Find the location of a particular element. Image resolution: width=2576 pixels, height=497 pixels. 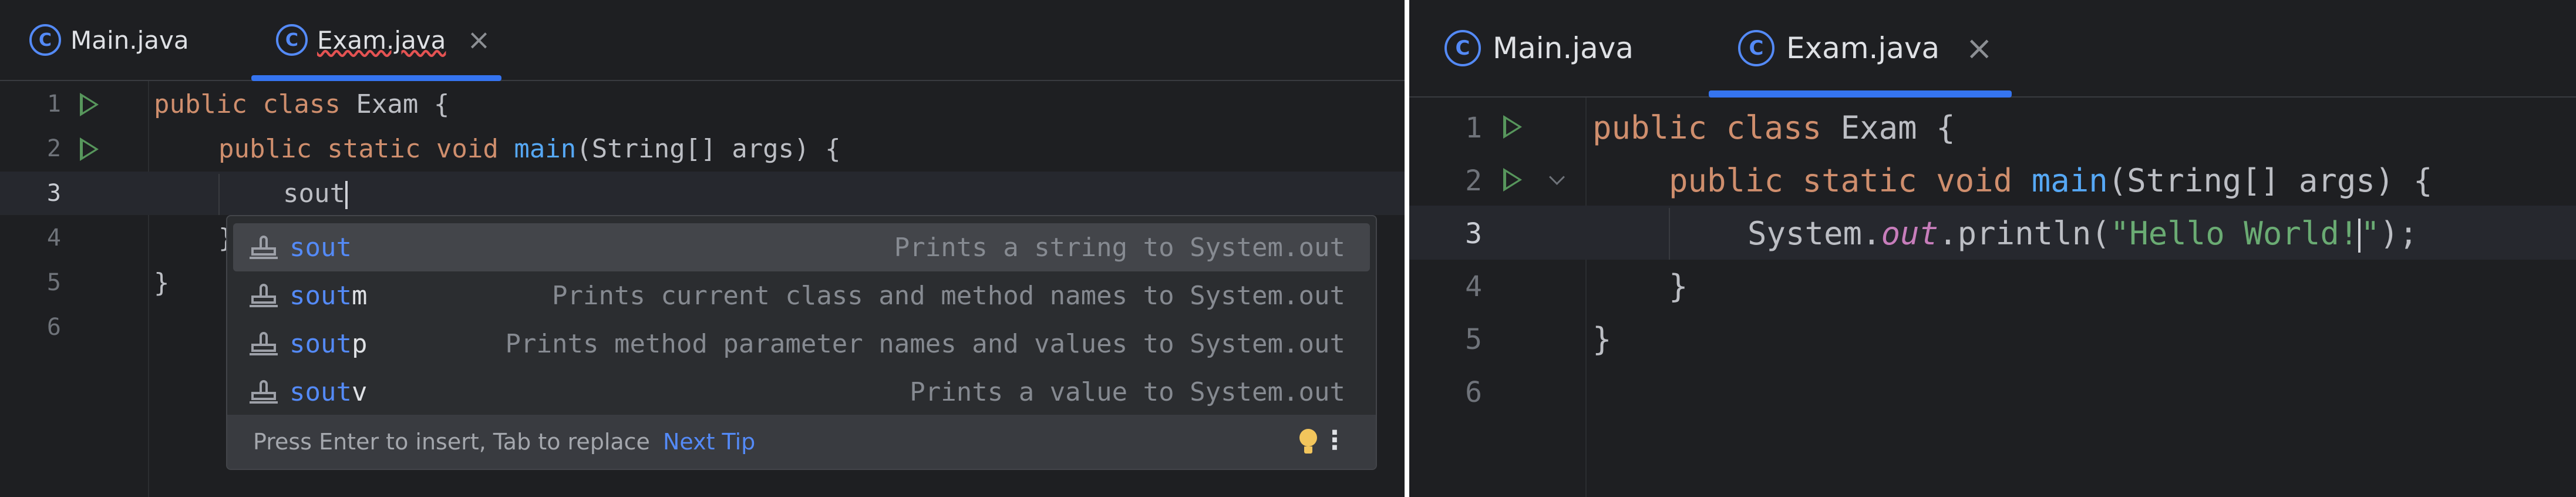

code-line-3: System.out.println("Hello World!"); is located at coordinates (2082, 234).